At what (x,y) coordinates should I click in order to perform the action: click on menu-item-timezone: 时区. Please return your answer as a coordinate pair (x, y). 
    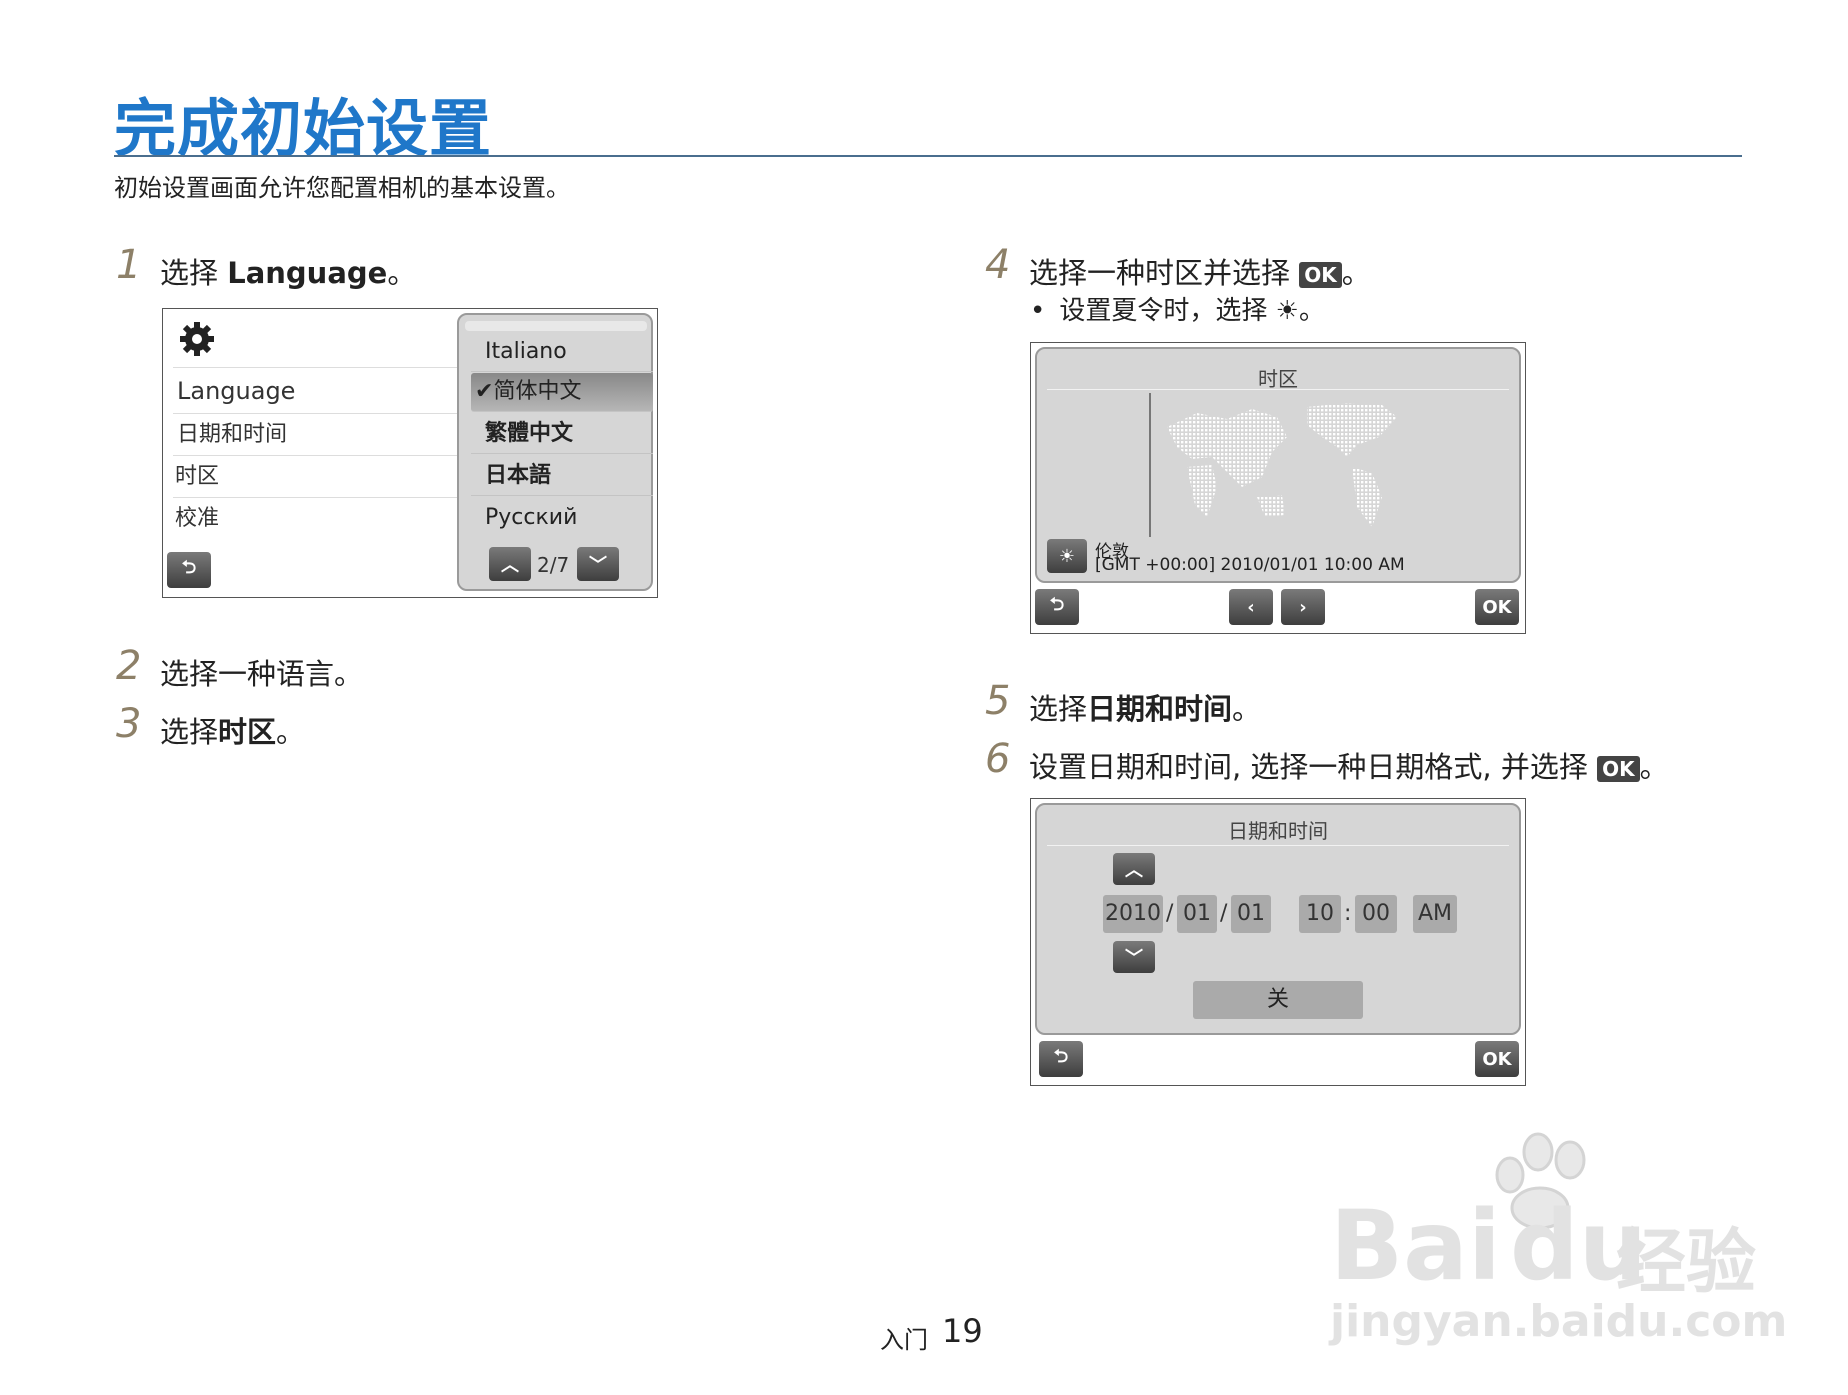
    Looking at the image, I should click on (319, 477).